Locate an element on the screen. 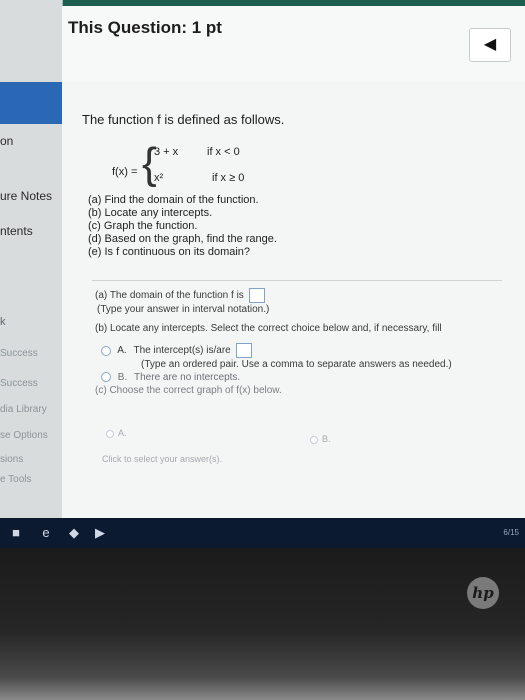  sidebar-item-tools: e Tools is located at coordinates (16, 479).